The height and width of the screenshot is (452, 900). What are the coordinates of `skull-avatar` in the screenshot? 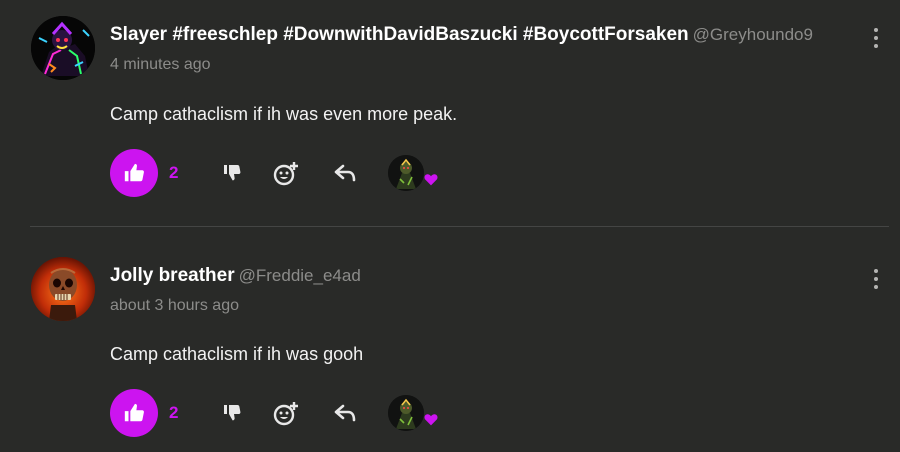 It's located at (63, 289).